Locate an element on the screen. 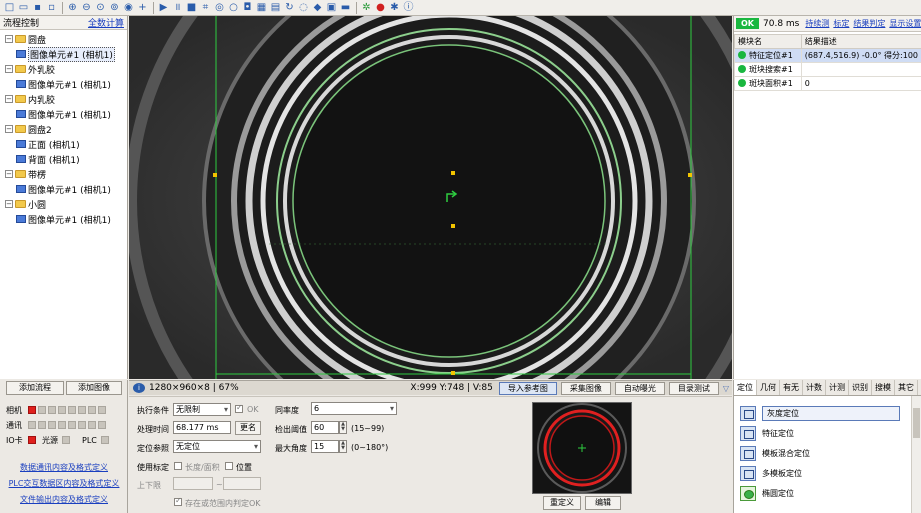 The height and width of the screenshot is (513, 921). tool-tab: 几何 is located at coordinates (768, 387).